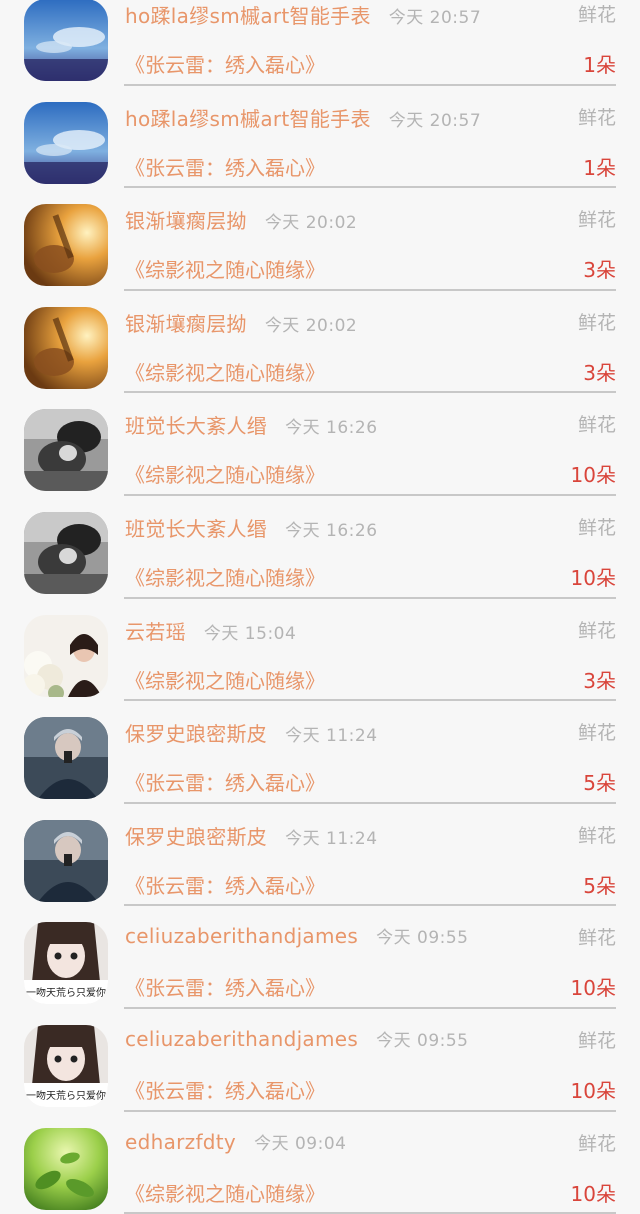 This screenshot has height=1214, width=640. What do you see at coordinates (320, 650) in the screenshot?
I see `list-item: 云若瑶 今天 15:04 鲜花 《综影视之随心随缘》 3朵` at bounding box center [320, 650].